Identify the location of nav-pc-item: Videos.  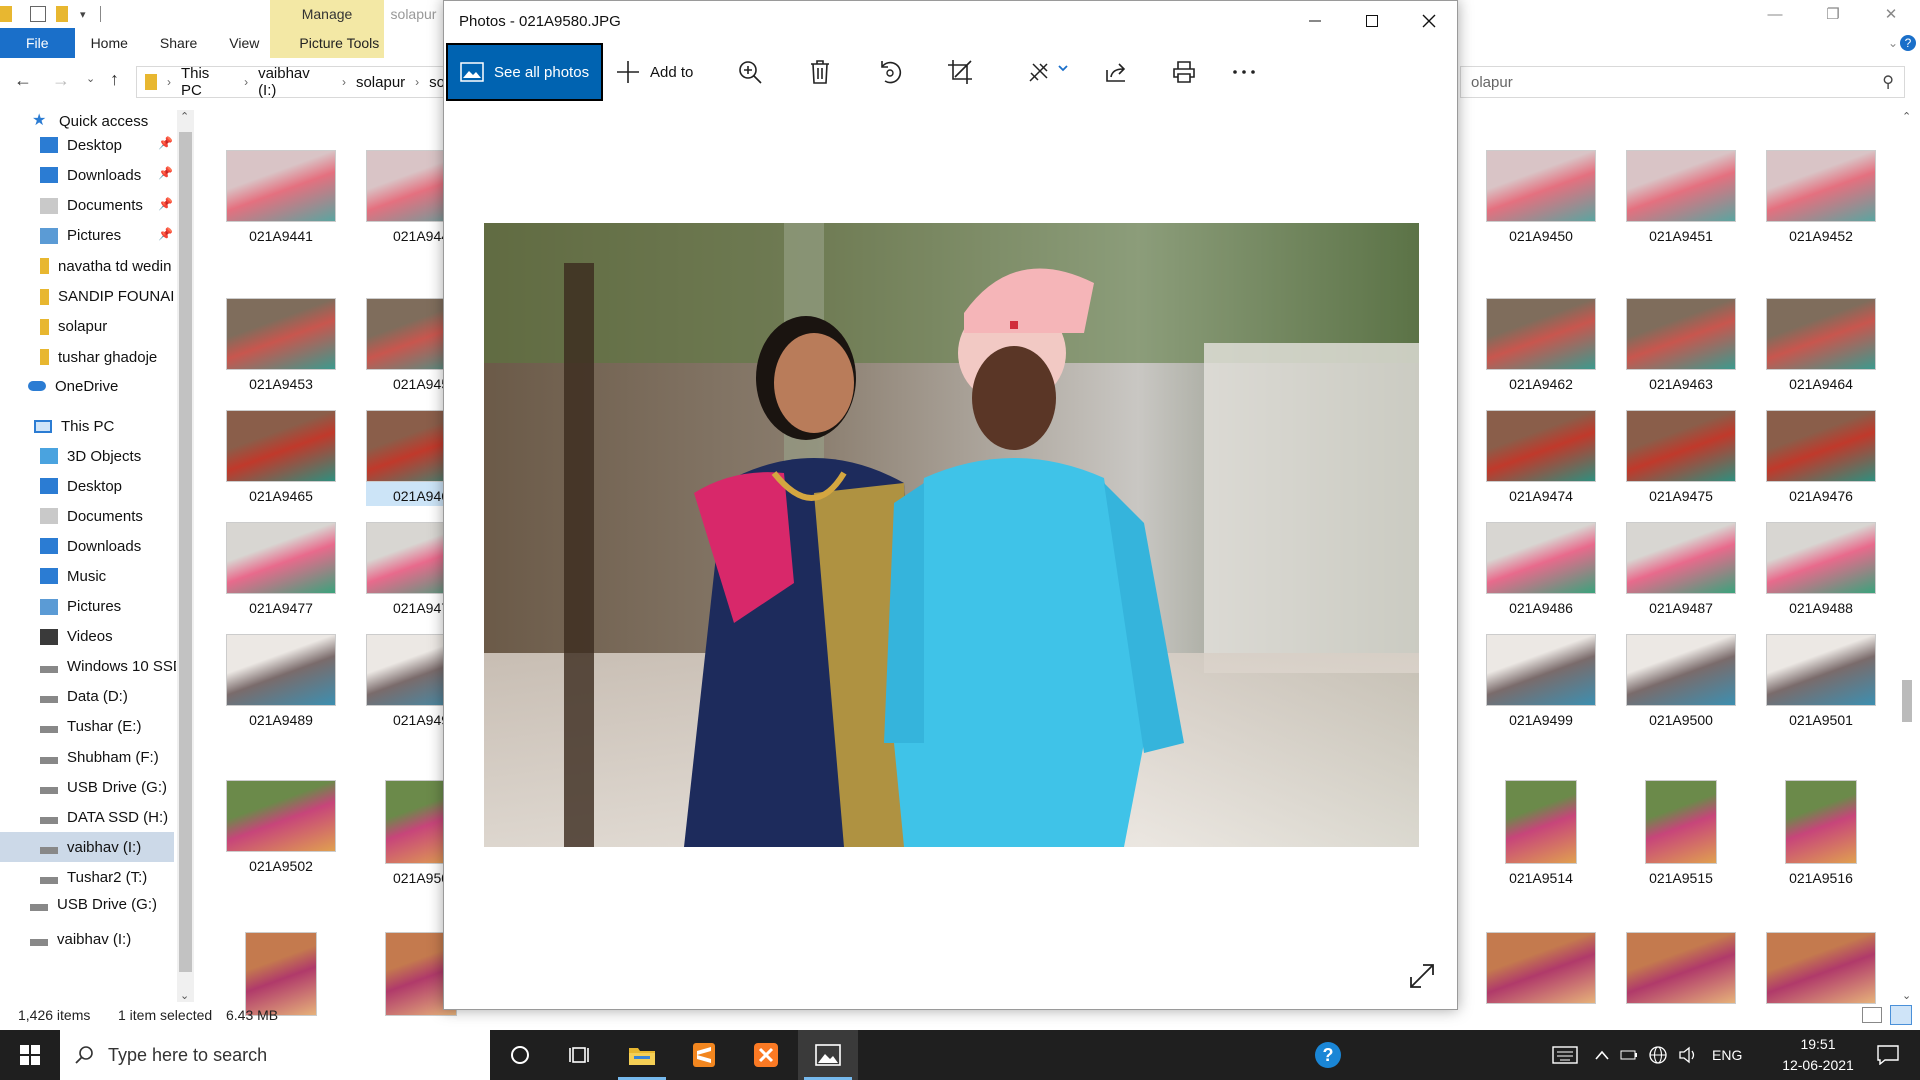
(76, 637).